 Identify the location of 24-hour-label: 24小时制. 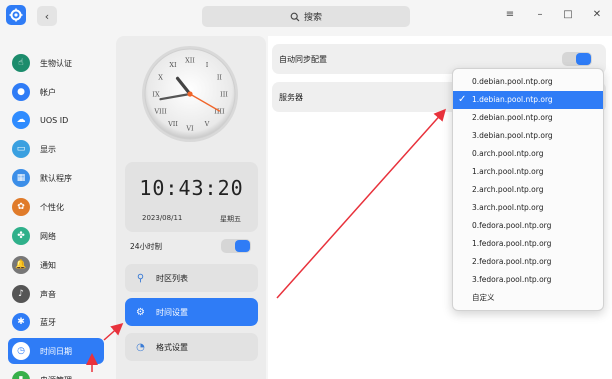
(146, 246).